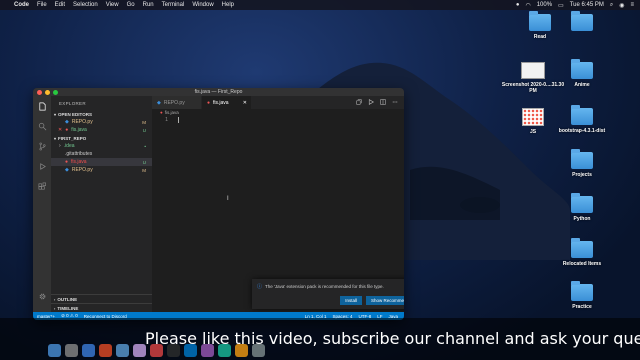  I want to click on open-editors-label: OPEN EDITORS, so click(75, 114).